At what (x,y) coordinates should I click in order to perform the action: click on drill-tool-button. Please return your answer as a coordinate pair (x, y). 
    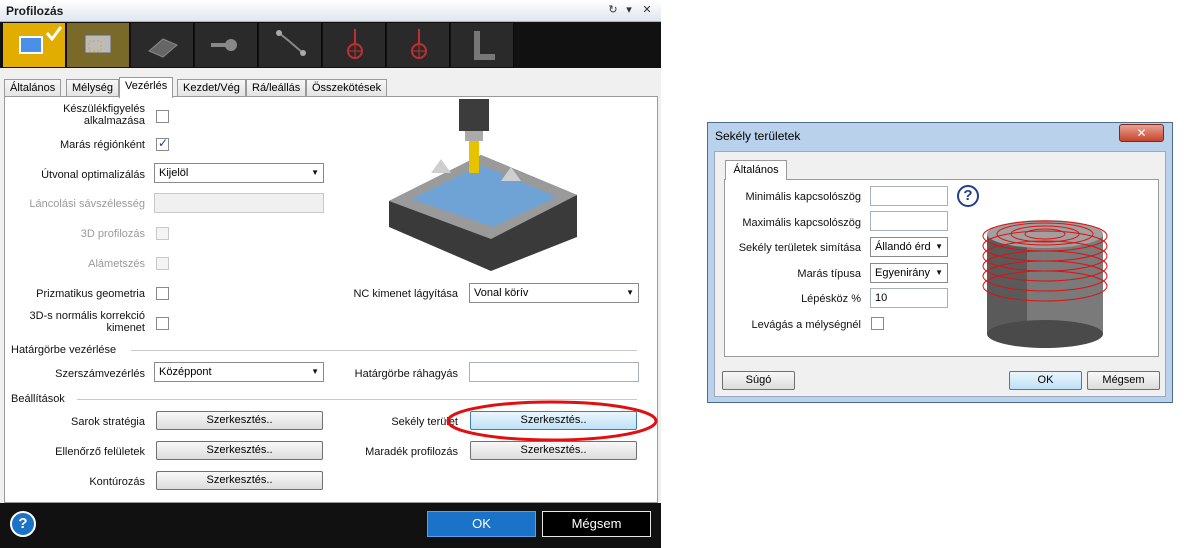
    Looking at the image, I should click on (226, 45).